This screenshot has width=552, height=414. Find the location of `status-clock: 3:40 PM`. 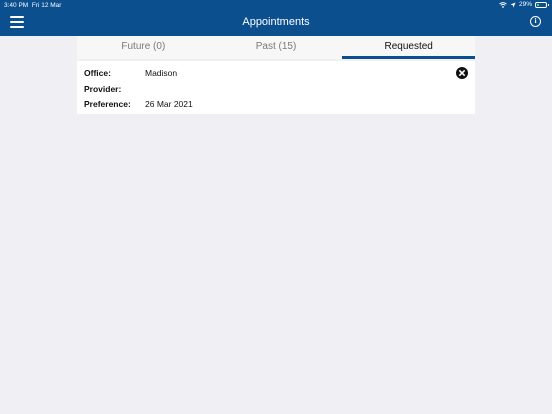

status-clock: 3:40 PM is located at coordinates (16, 5).